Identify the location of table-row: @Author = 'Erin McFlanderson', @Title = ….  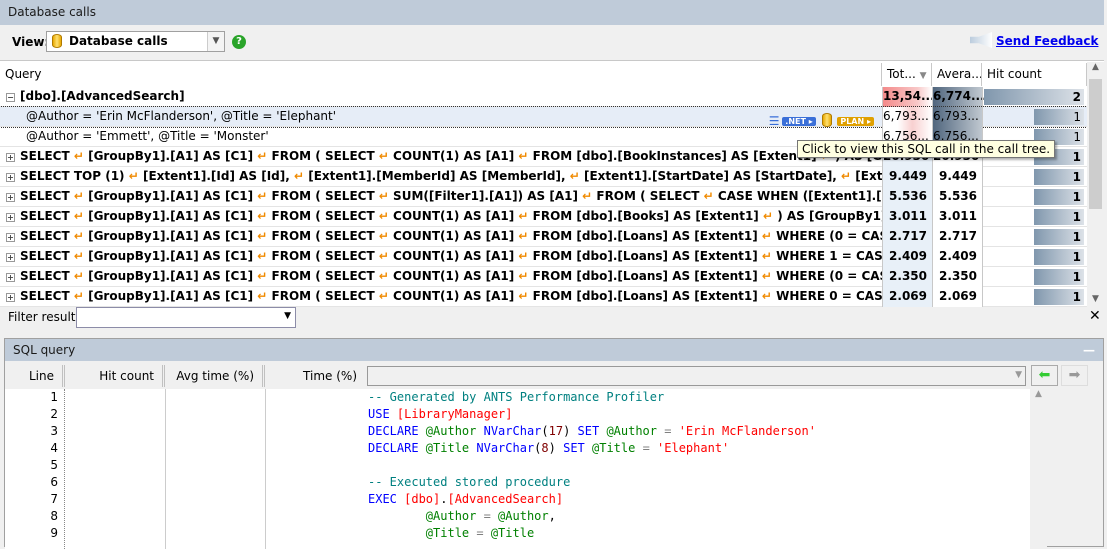
(544, 117).